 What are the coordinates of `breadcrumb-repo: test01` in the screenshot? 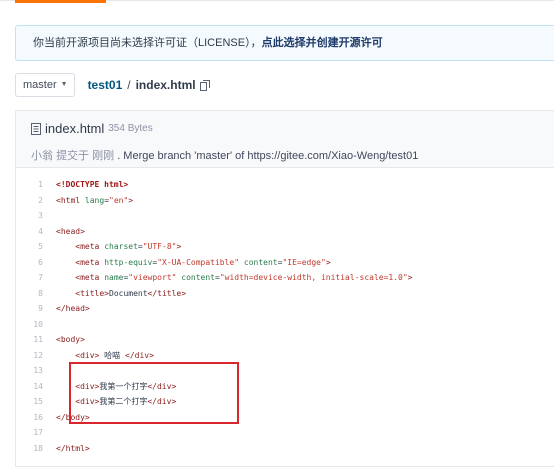 It's located at (105, 85).